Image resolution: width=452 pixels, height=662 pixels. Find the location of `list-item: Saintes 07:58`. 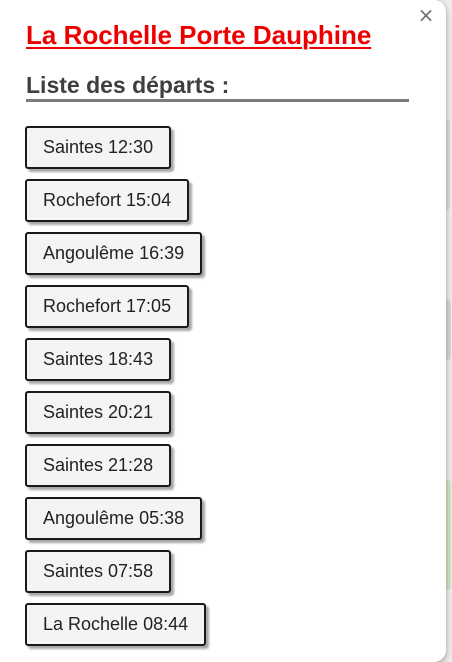

list-item: Saintes 07:58 is located at coordinates (115, 576).